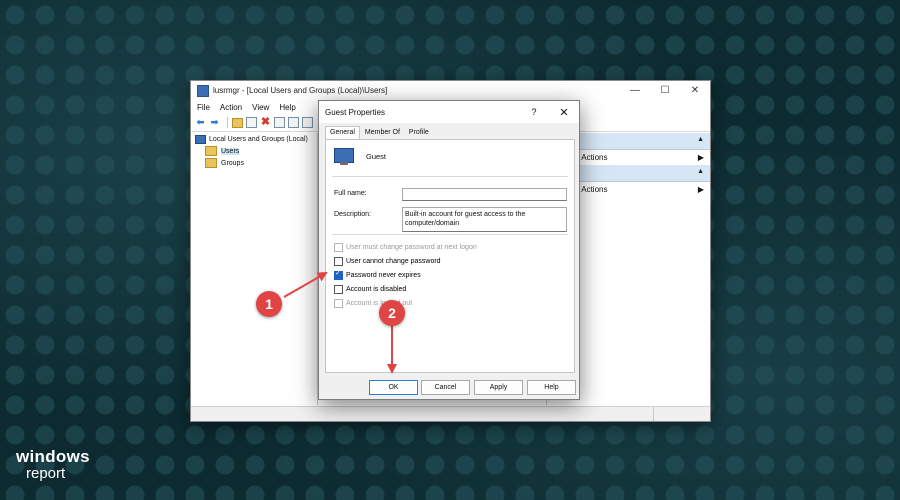  I want to click on step-1-badge: 1, so click(269, 304).